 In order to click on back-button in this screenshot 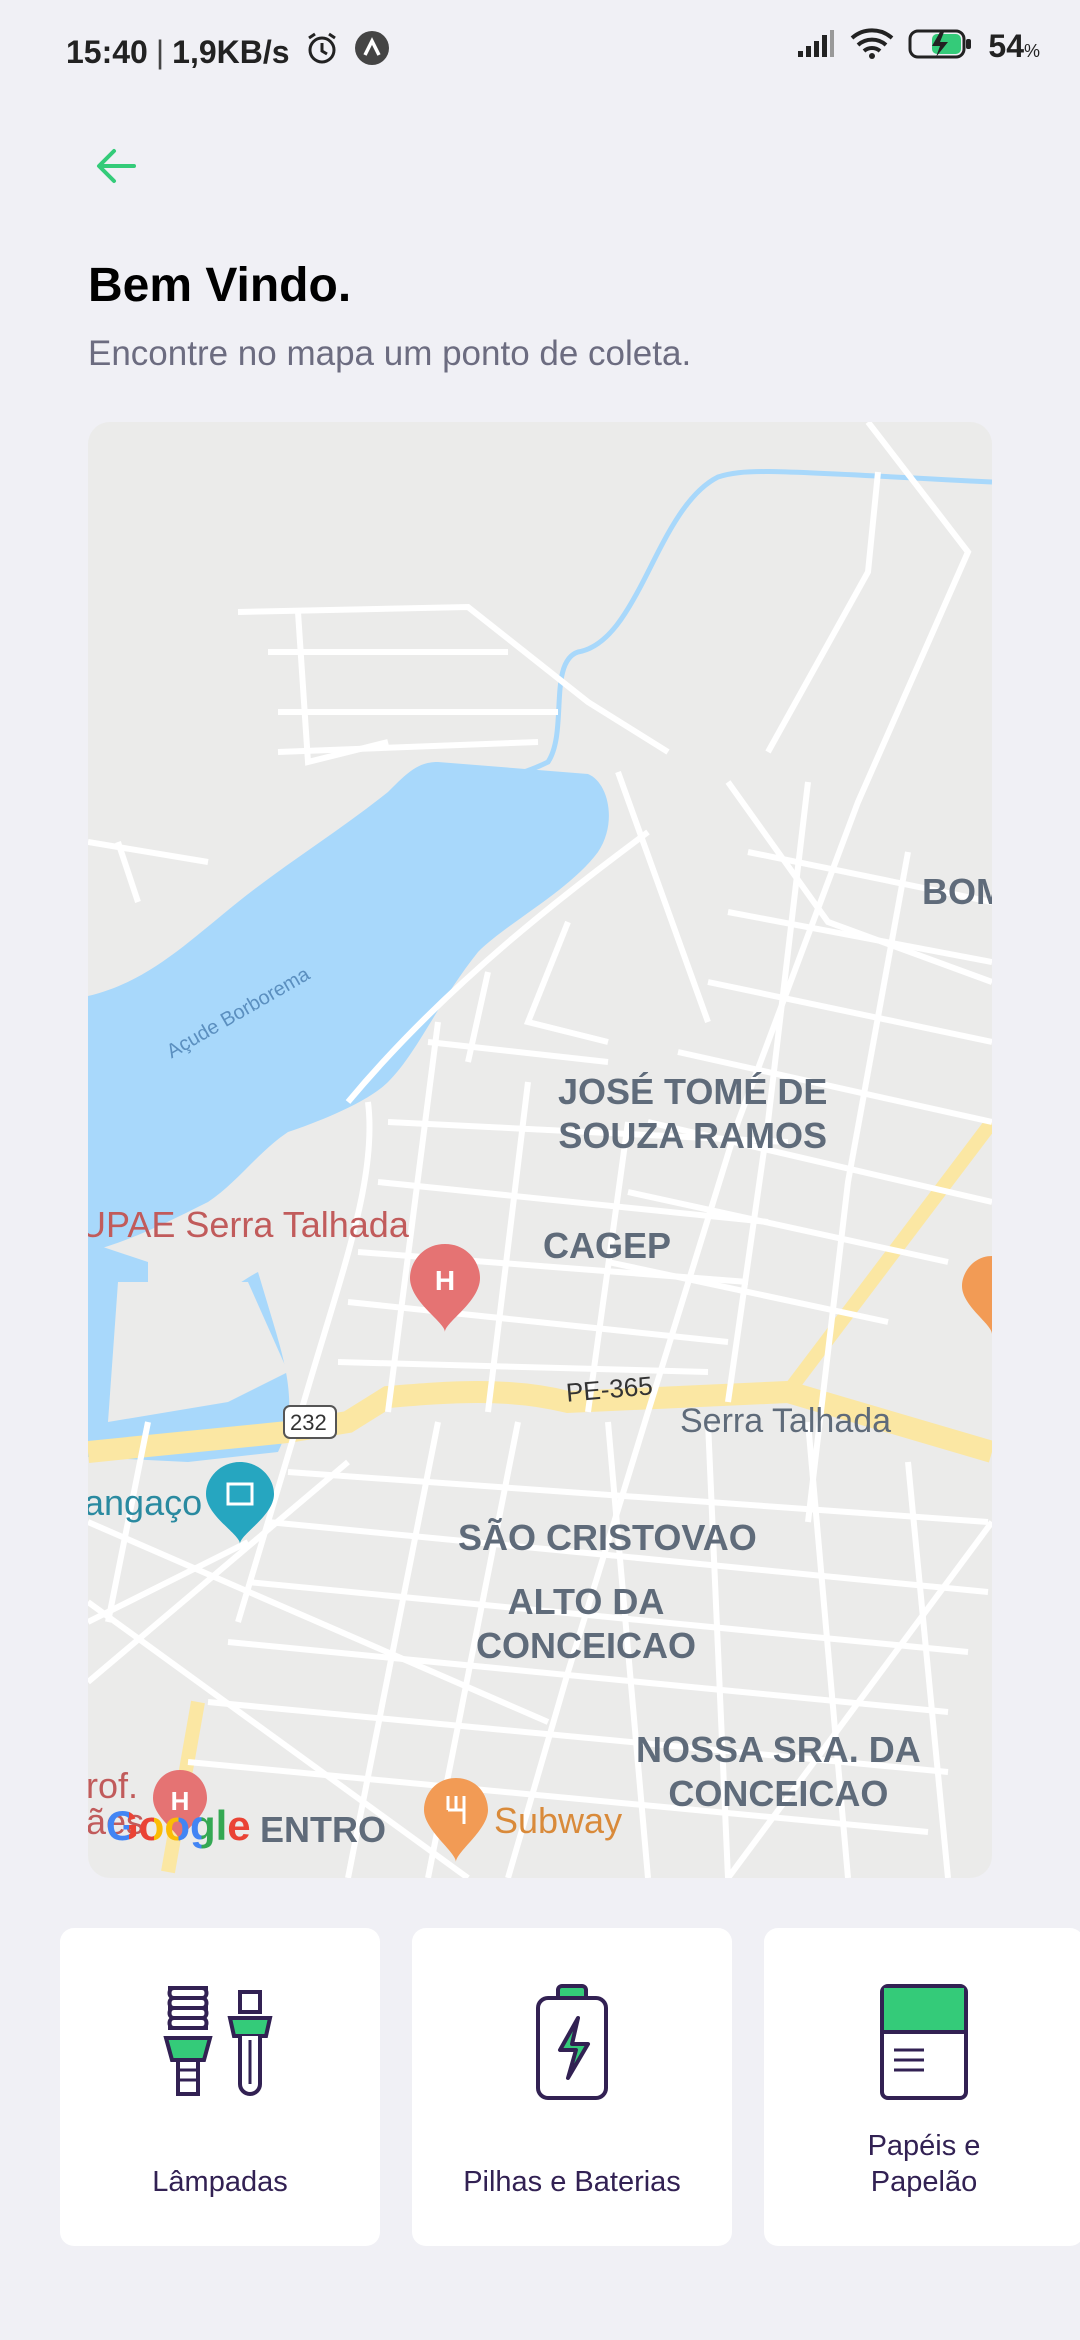, I will do `click(118, 166)`.